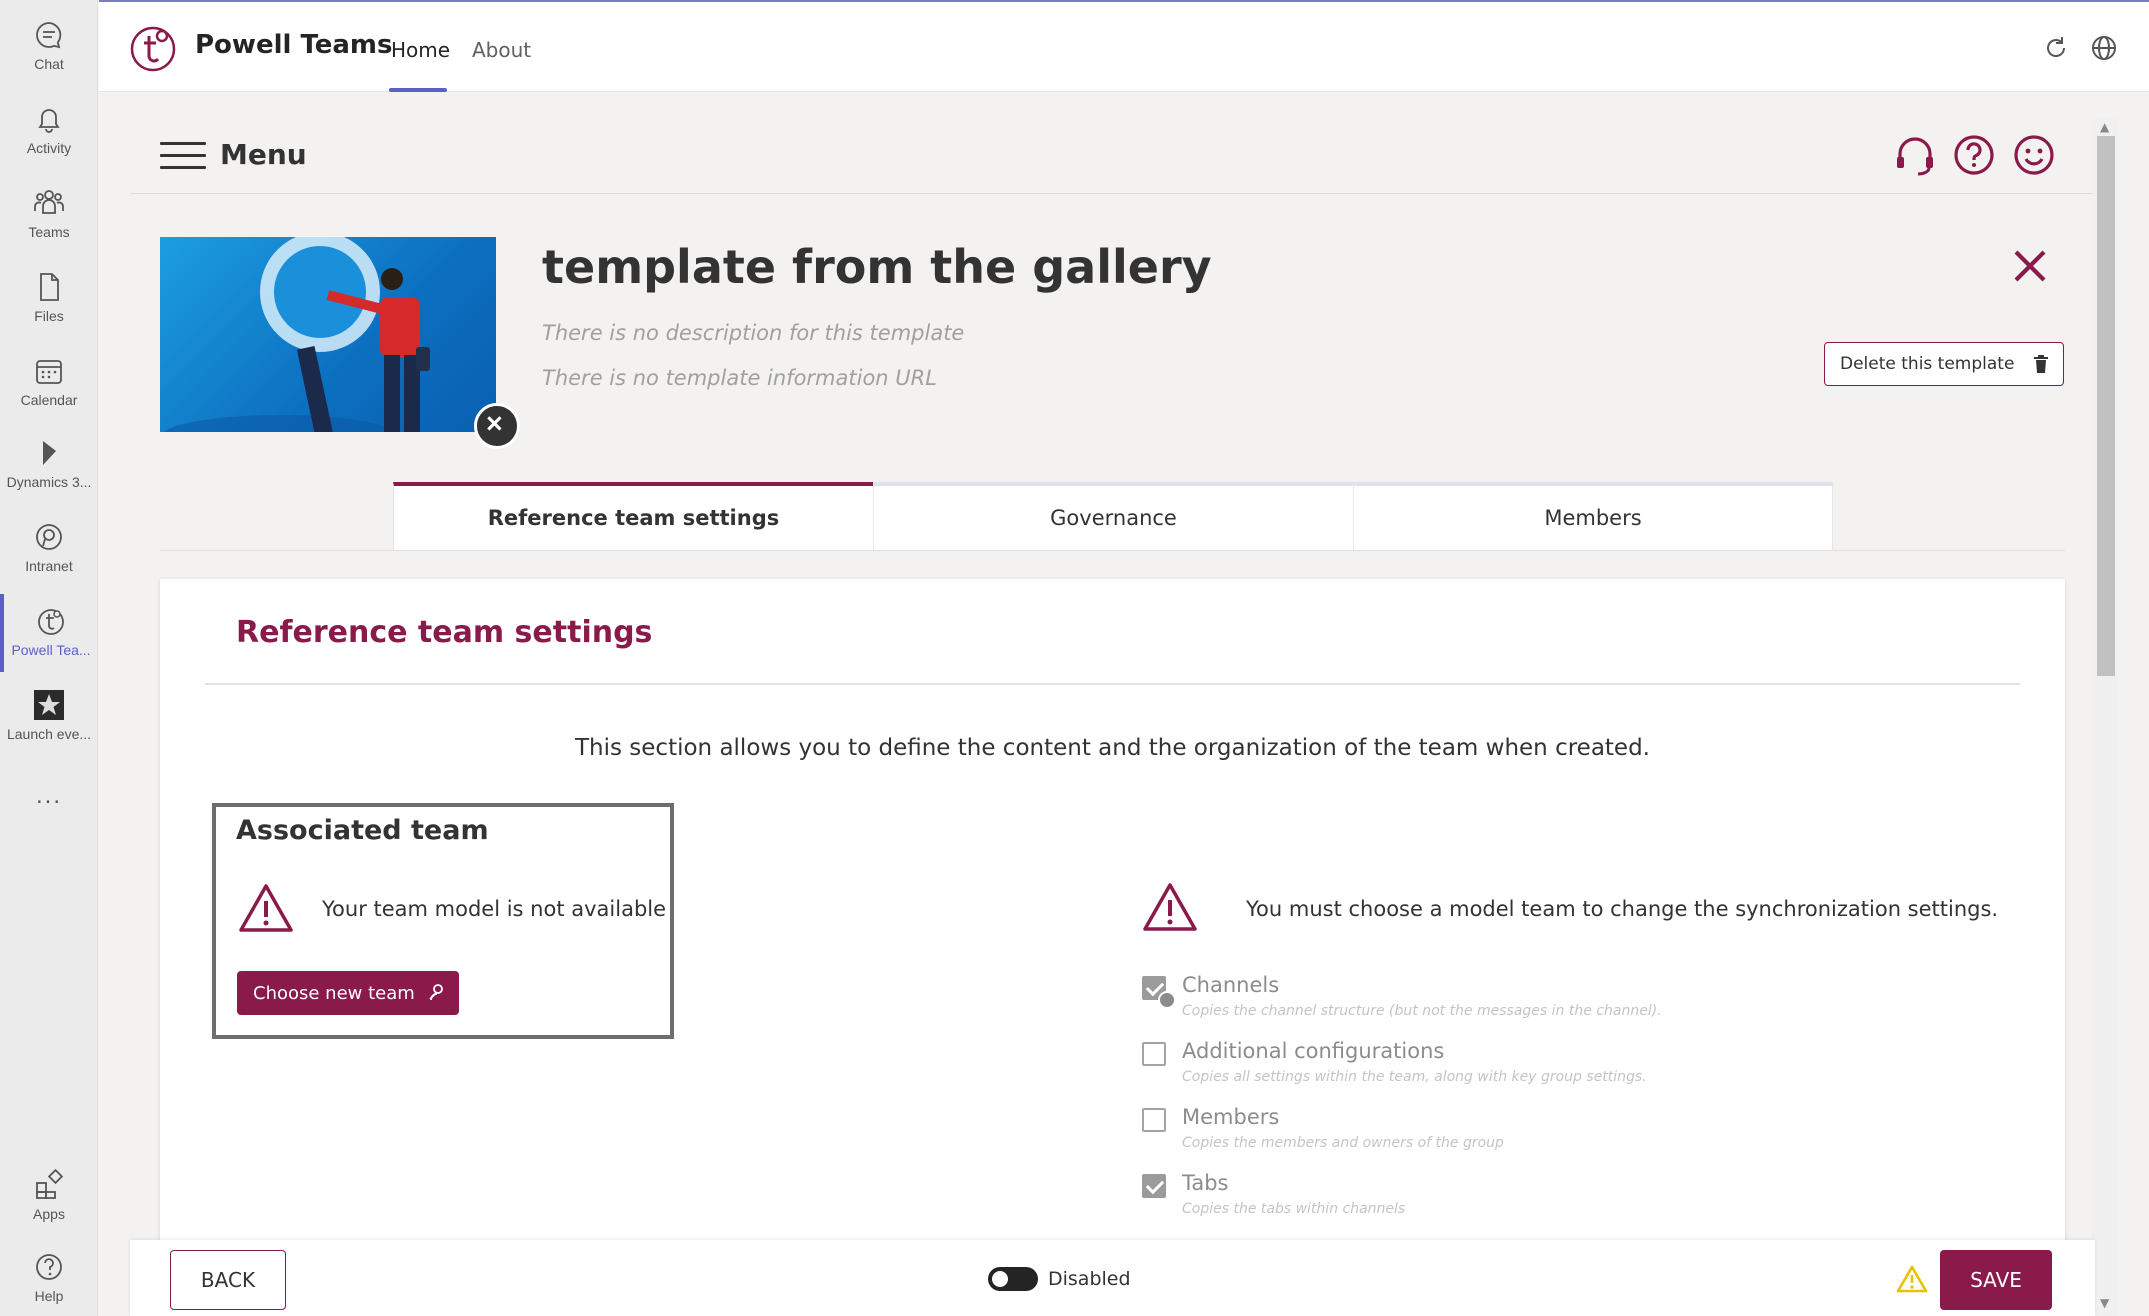 This screenshot has height=1316, width=2149. I want to click on rail-item-label: Apps, so click(49, 1214).